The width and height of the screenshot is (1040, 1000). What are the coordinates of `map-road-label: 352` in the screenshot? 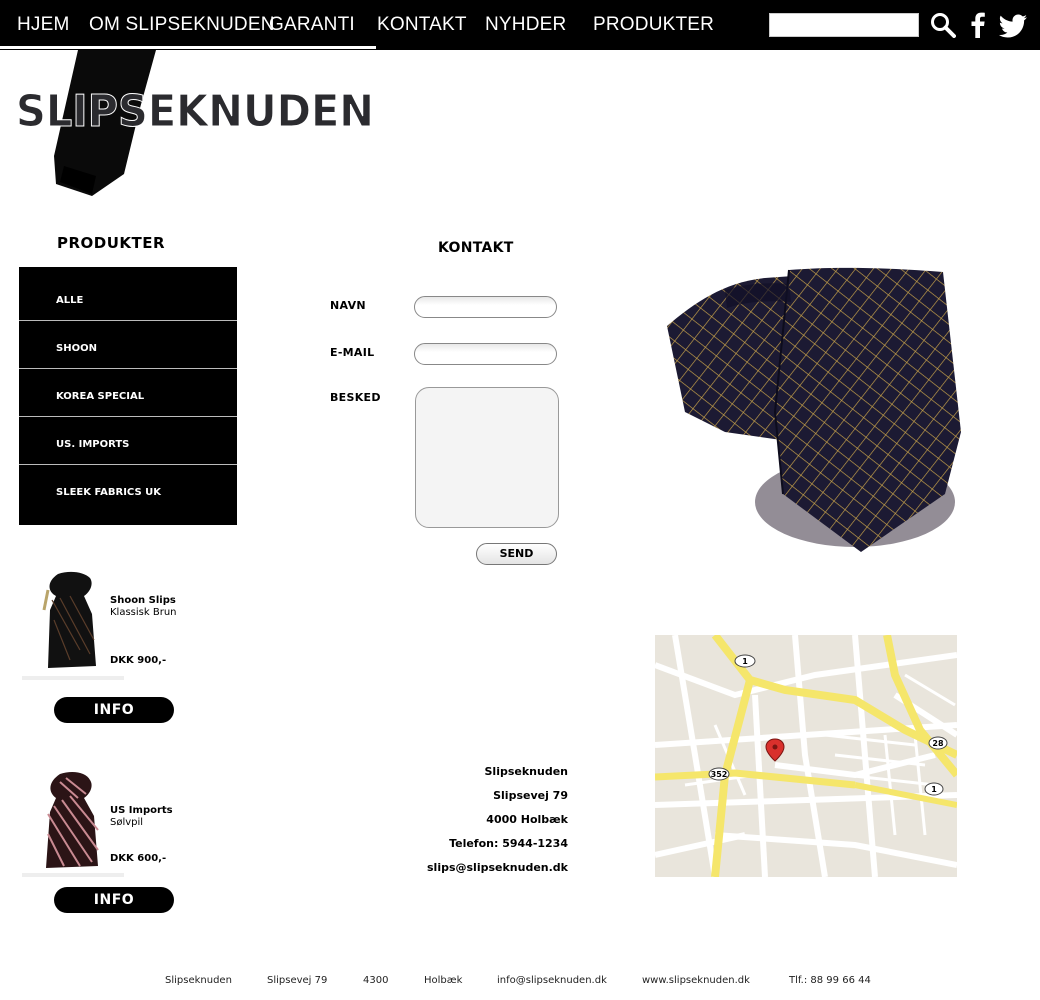 It's located at (719, 774).